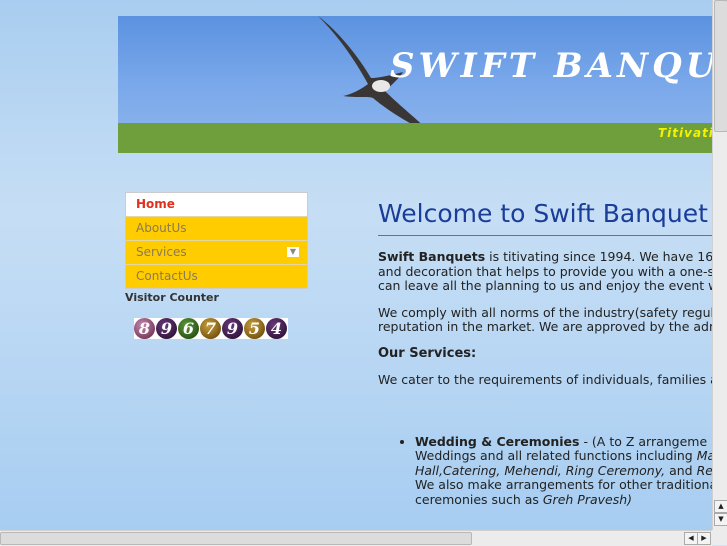 The image size is (727, 546). What do you see at coordinates (415, 138) in the screenshot?
I see `banner-strip` at bounding box center [415, 138].